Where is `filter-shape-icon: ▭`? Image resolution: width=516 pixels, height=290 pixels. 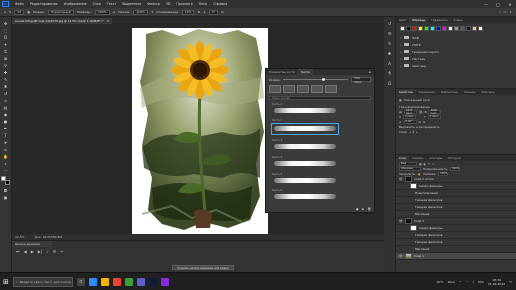
filter-shape-icon: ▭ is located at coordinates (433, 164).